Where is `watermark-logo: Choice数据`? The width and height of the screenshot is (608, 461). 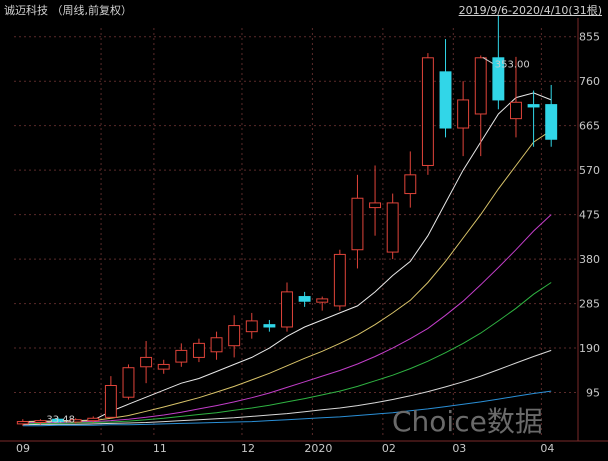
watermark-logo: Choice数据 is located at coordinates (467, 421).